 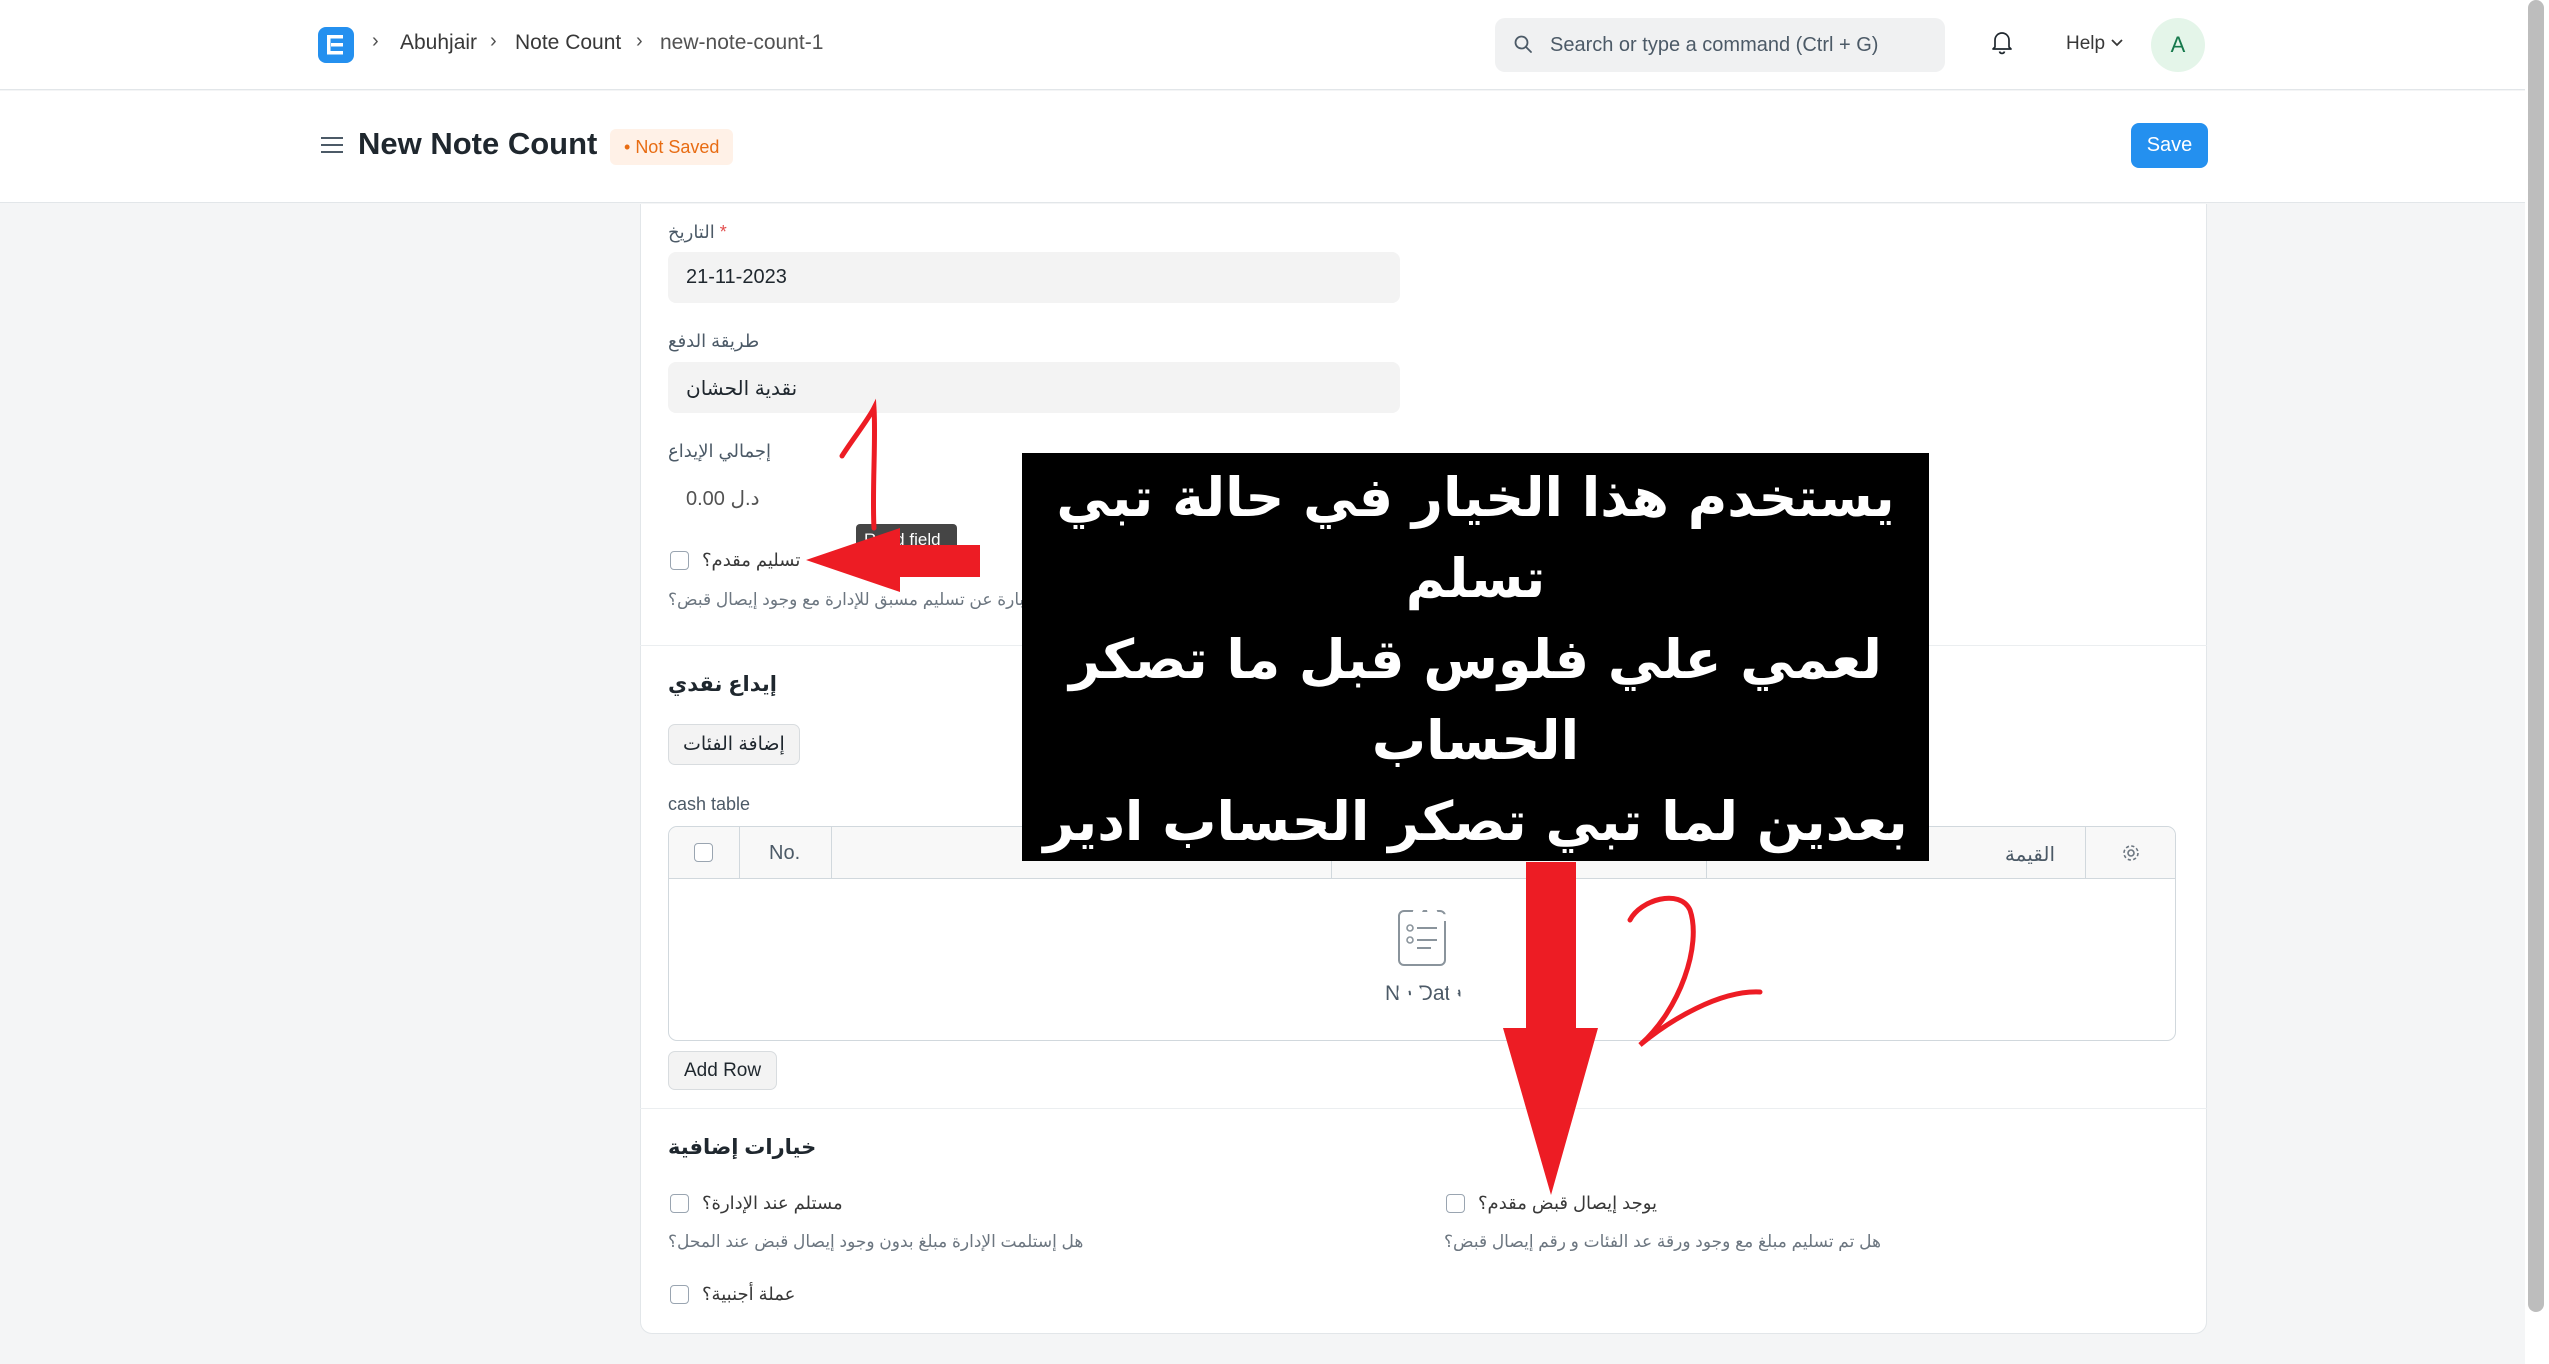 I want to click on date-field: 21-11-2023, so click(x=1034, y=277).